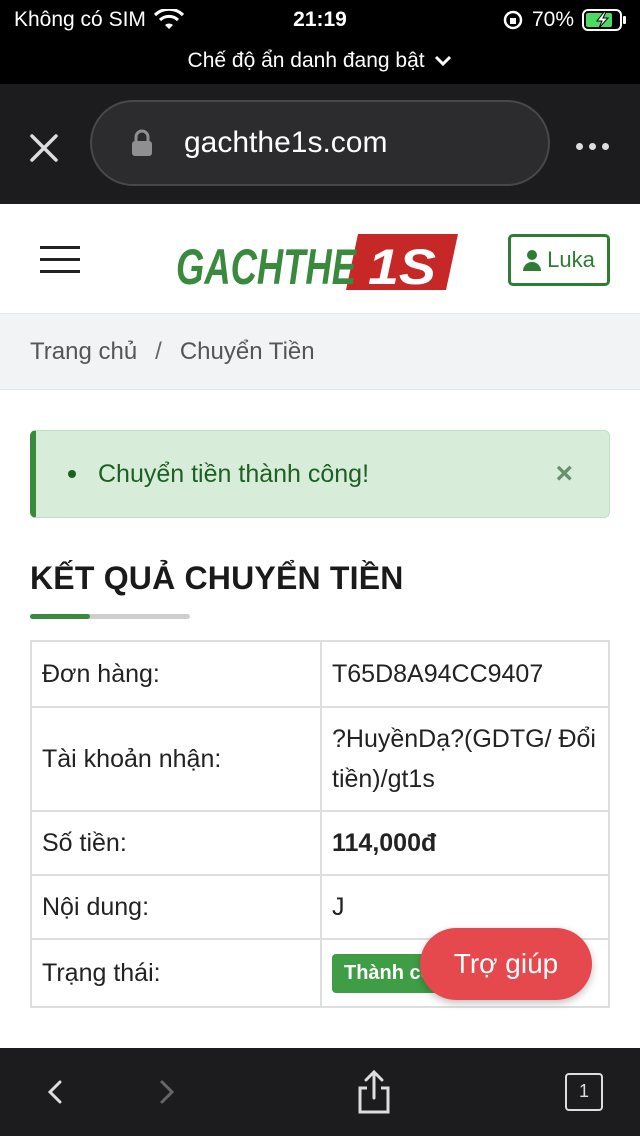  What do you see at coordinates (443, 61) in the screenshot?
I see `chevron-down-icon` at bounding box center [443, 61].